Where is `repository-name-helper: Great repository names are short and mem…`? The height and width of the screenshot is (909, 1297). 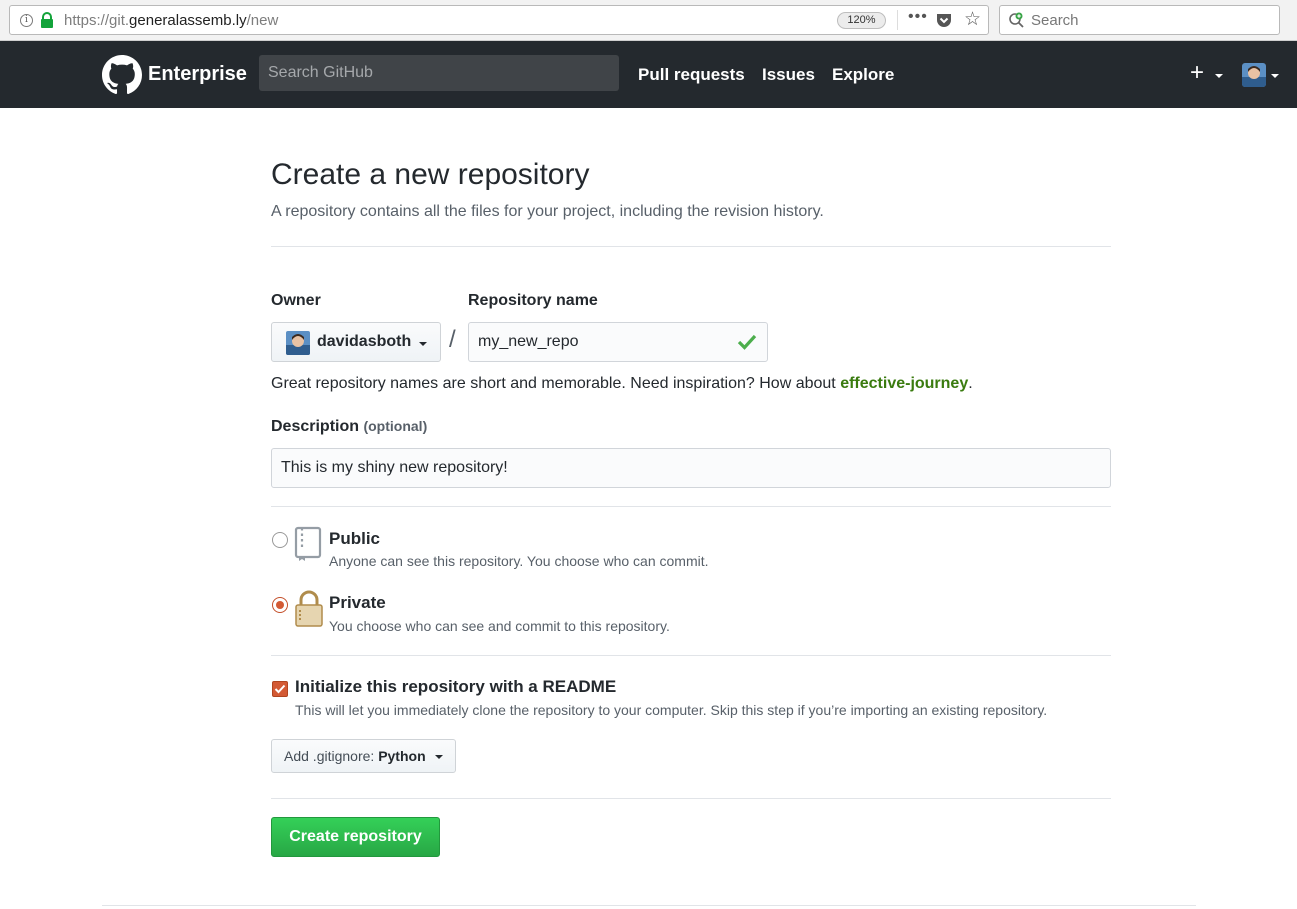
repository-name-helper: Great repository names are short and mem… is located at coordinates (622, 383).